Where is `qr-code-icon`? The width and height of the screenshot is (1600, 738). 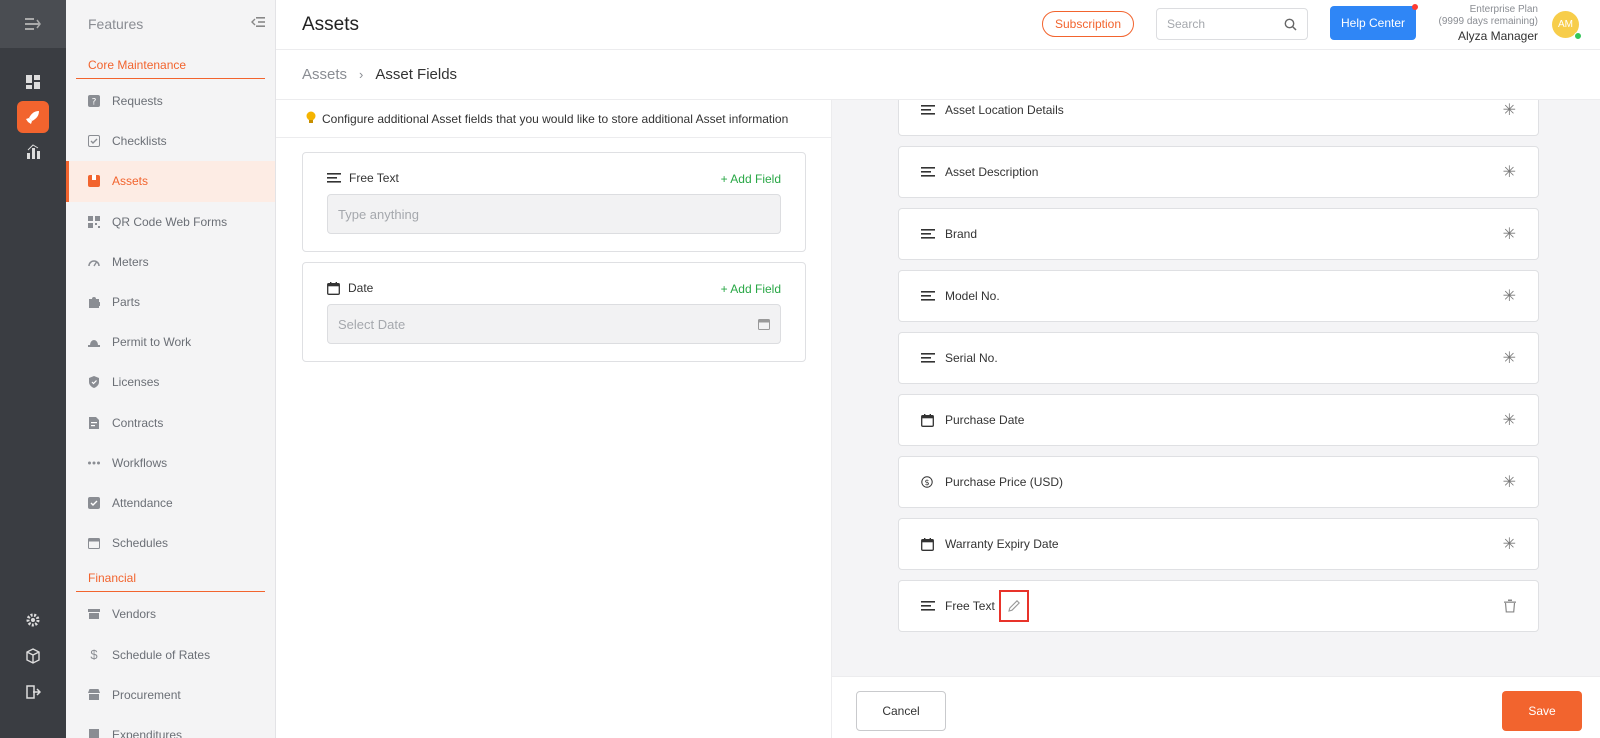 qr-code-icon is located at coordinates (94, 221).